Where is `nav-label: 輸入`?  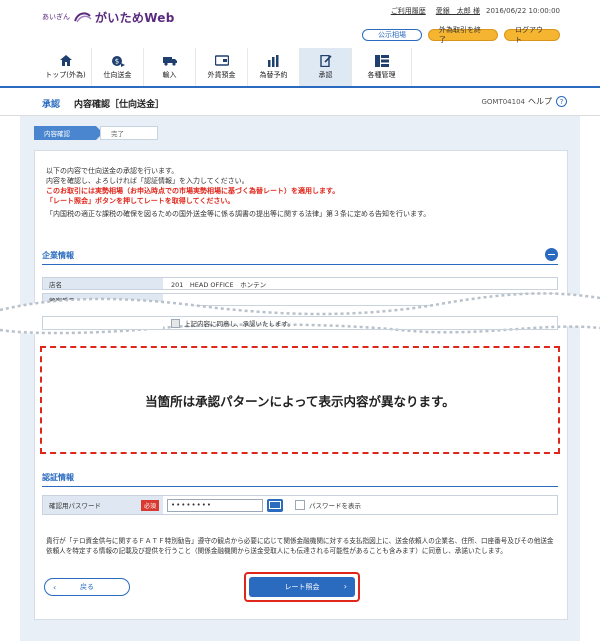 nav-label: 輸入 is located at coordinates (169, 74).